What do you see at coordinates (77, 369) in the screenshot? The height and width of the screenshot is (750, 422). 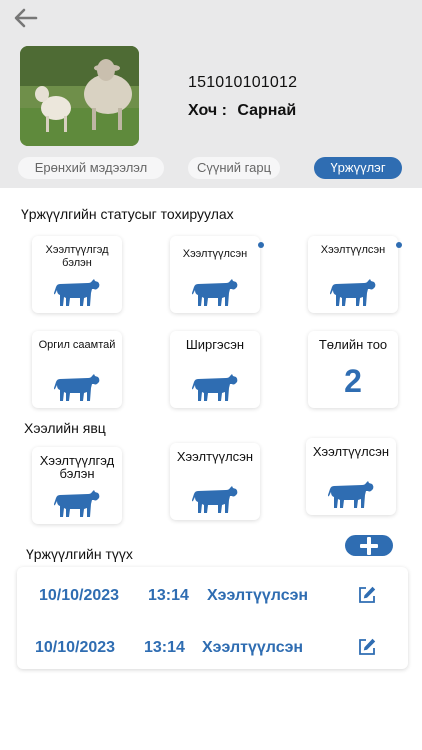 I see `status-card-peak-milk: Оргил саамтай` at bounding box center [77, 369].